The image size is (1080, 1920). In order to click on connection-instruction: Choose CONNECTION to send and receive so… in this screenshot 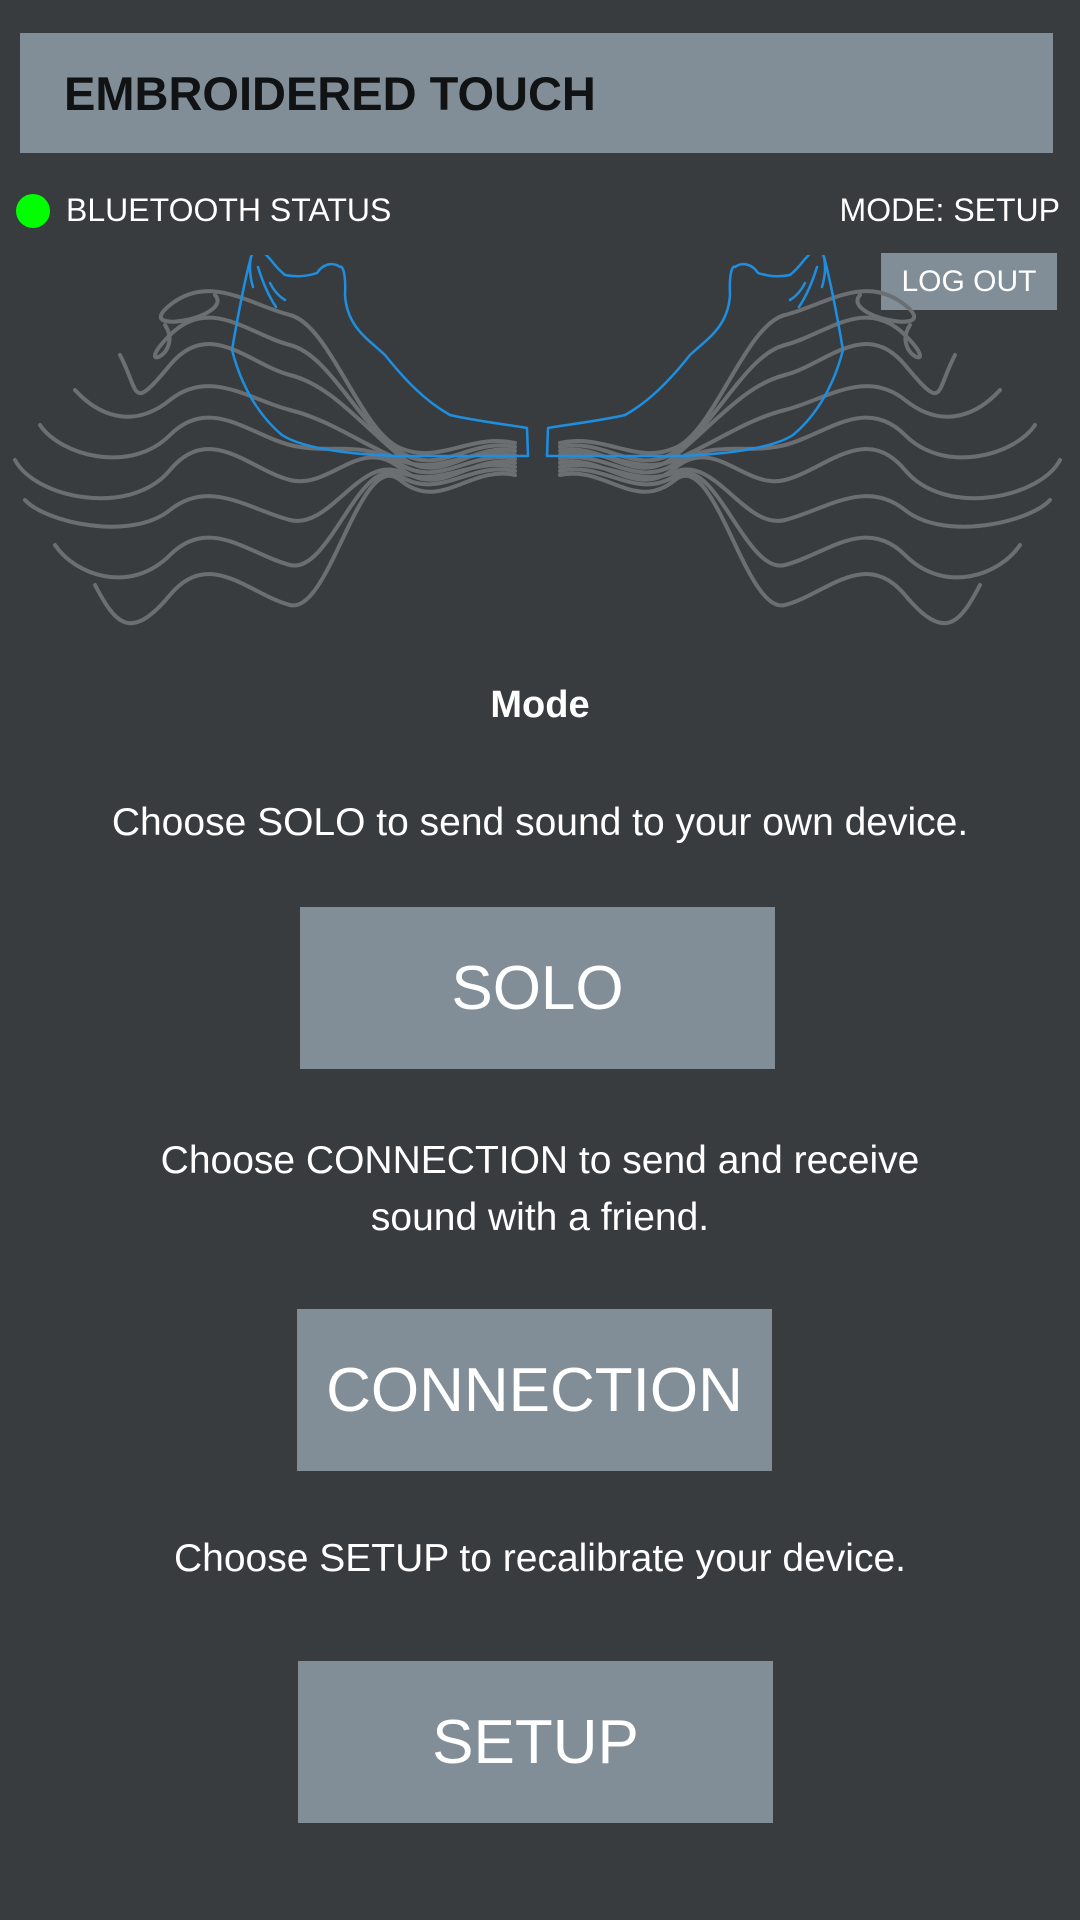, I will do `click(540, 1189)`.